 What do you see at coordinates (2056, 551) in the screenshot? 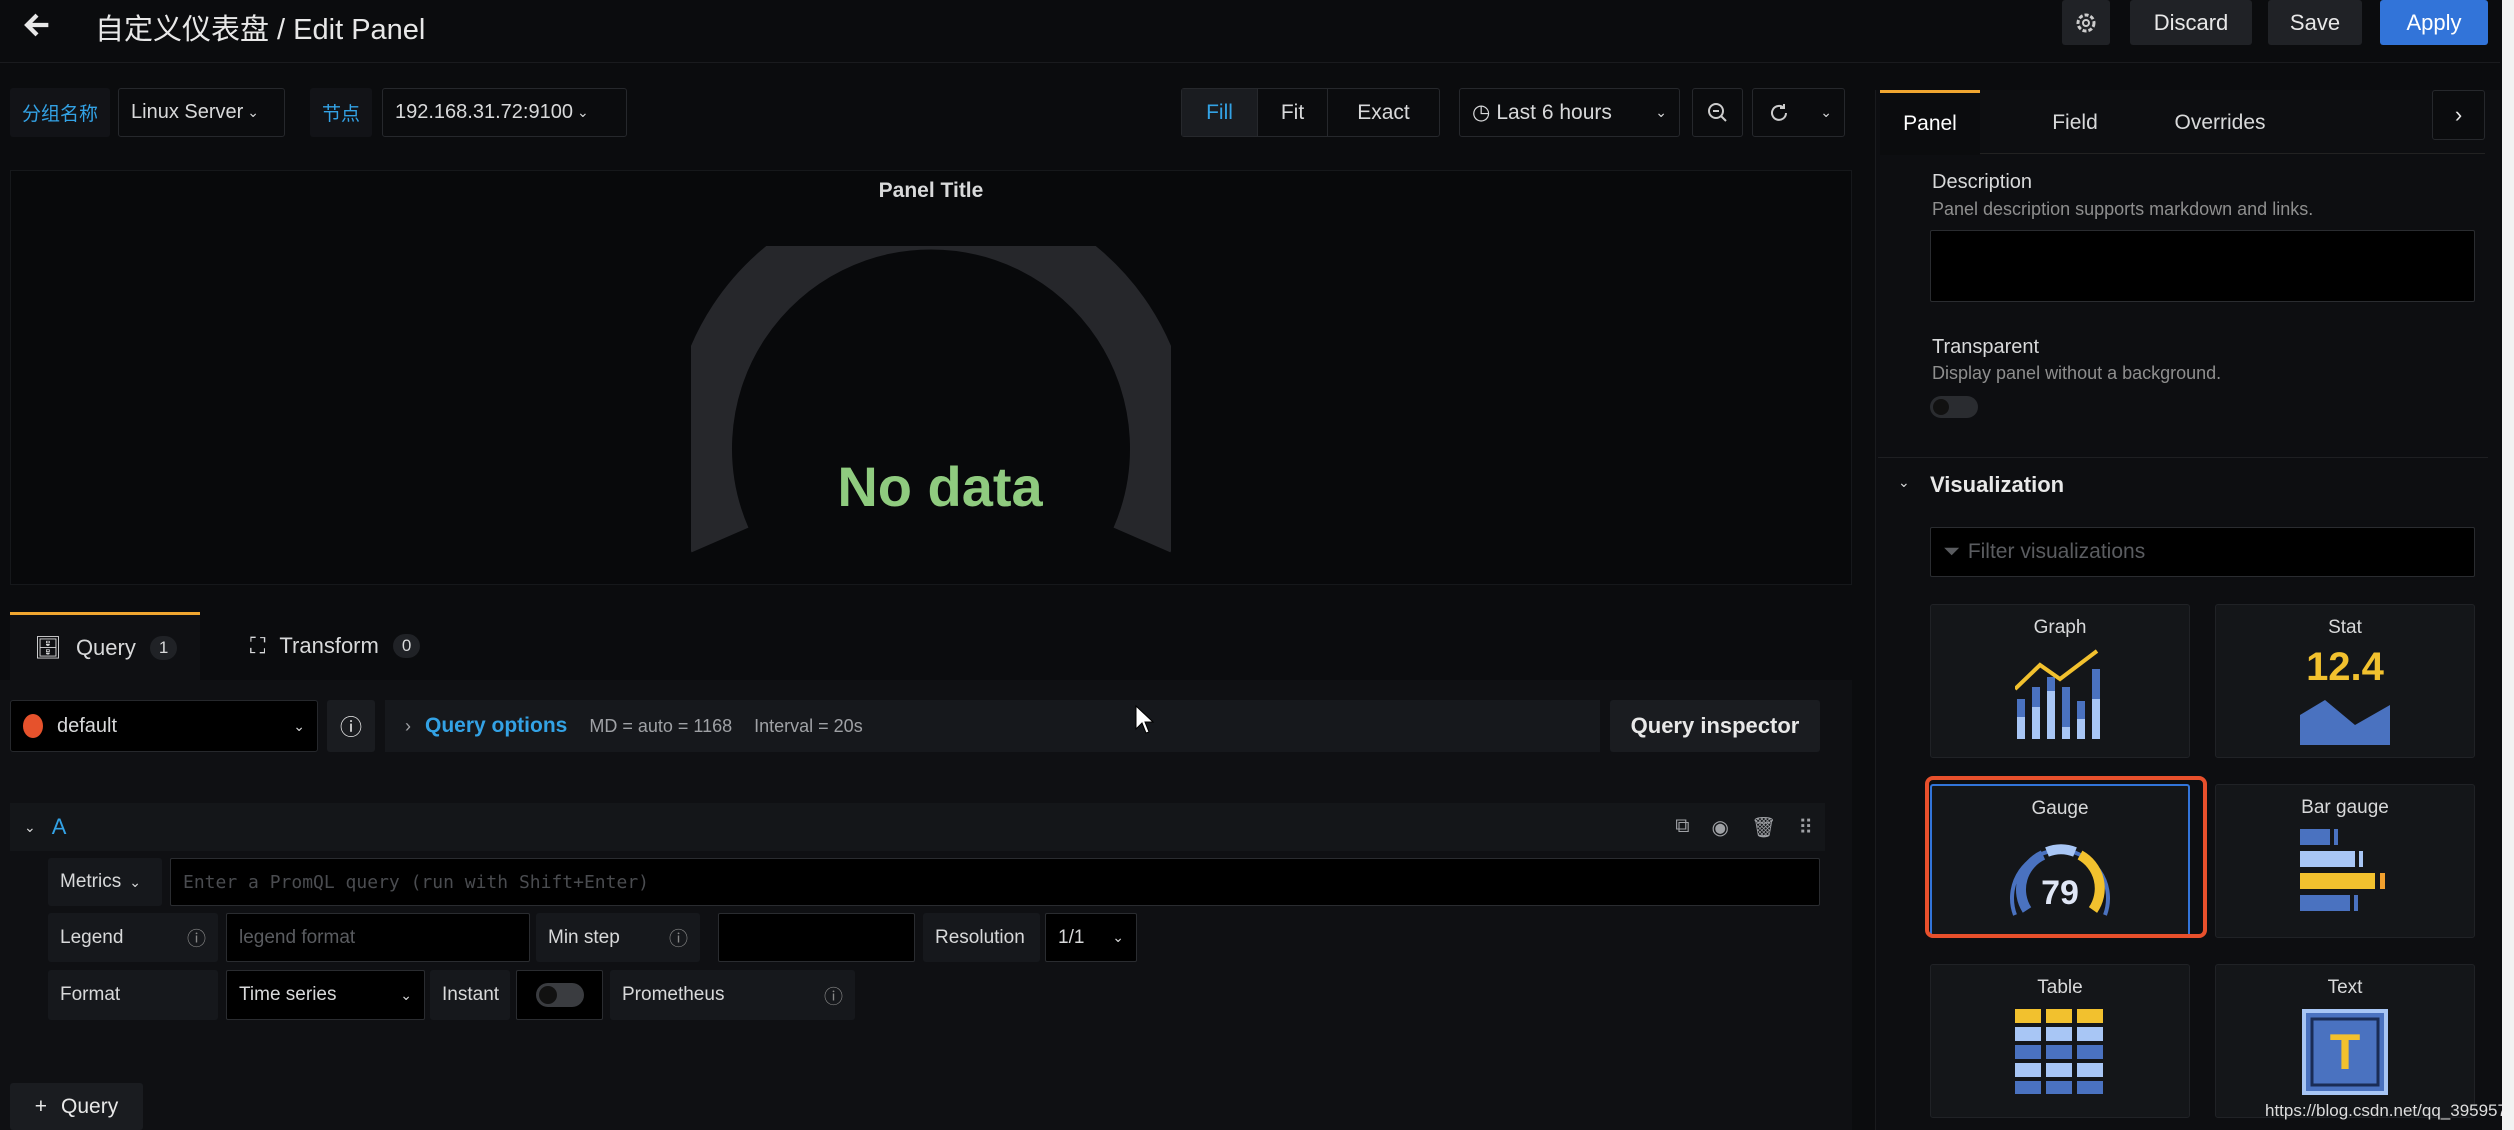
I see `filter-placeholder: Filter visualizations` at bounding box center [2056, 551].